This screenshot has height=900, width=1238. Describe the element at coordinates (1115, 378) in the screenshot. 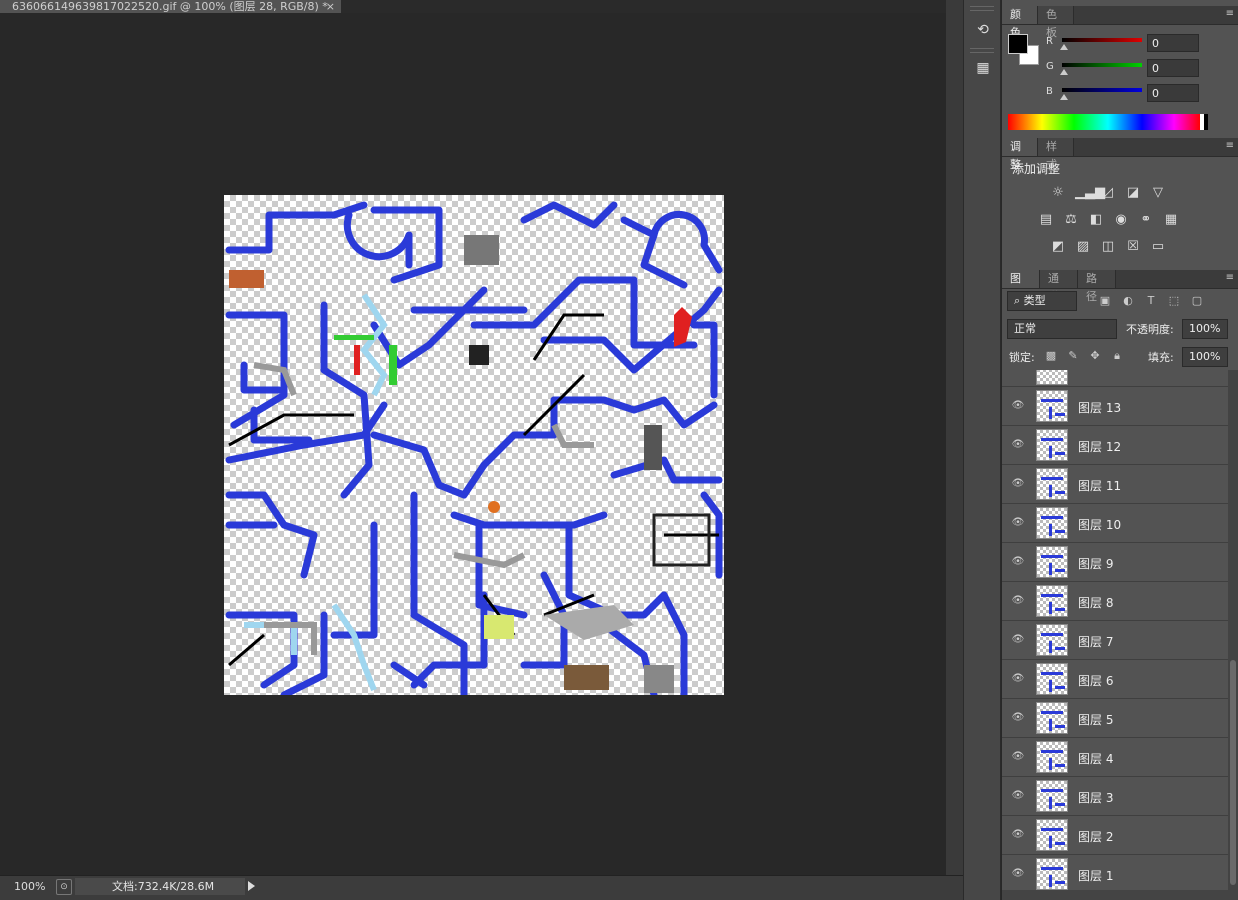

I see `layer-row-partial` at that location.